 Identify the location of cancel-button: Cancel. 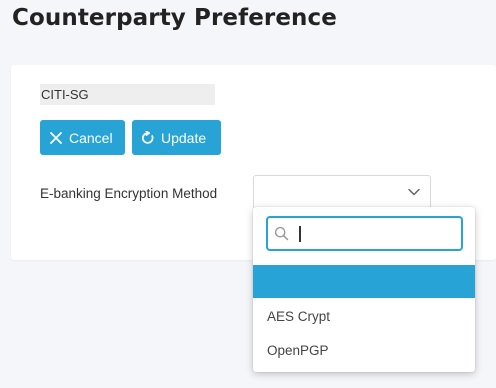
(82, 137).